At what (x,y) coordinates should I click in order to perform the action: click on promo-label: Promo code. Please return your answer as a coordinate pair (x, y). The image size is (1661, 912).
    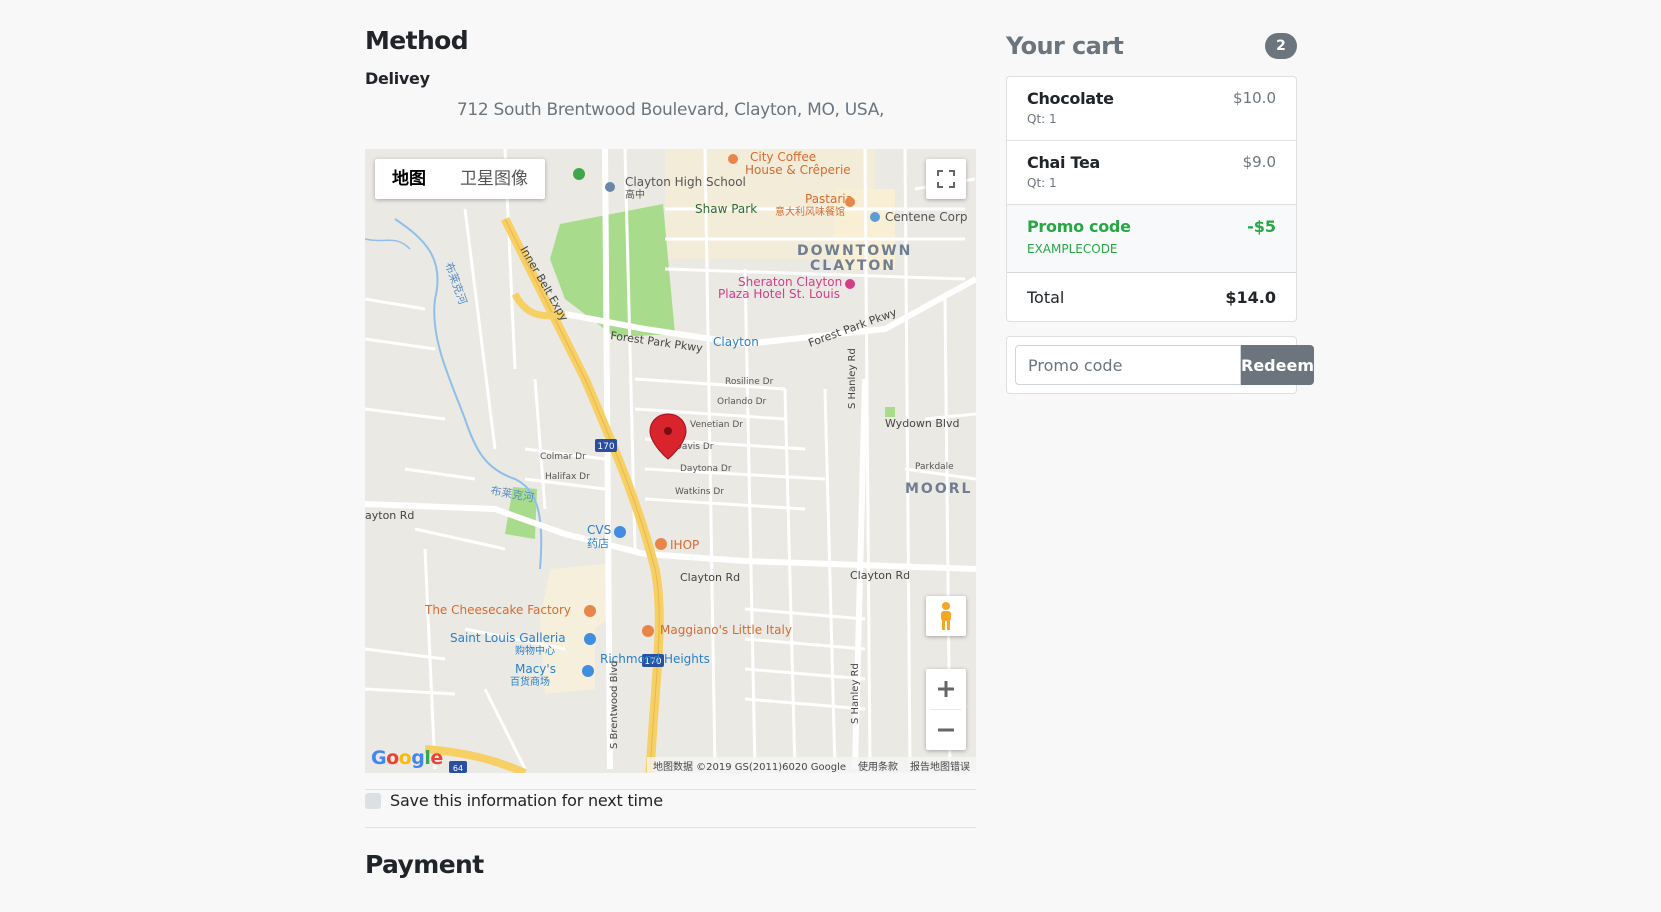
    Looking at the image, I should click on (1079, 226).